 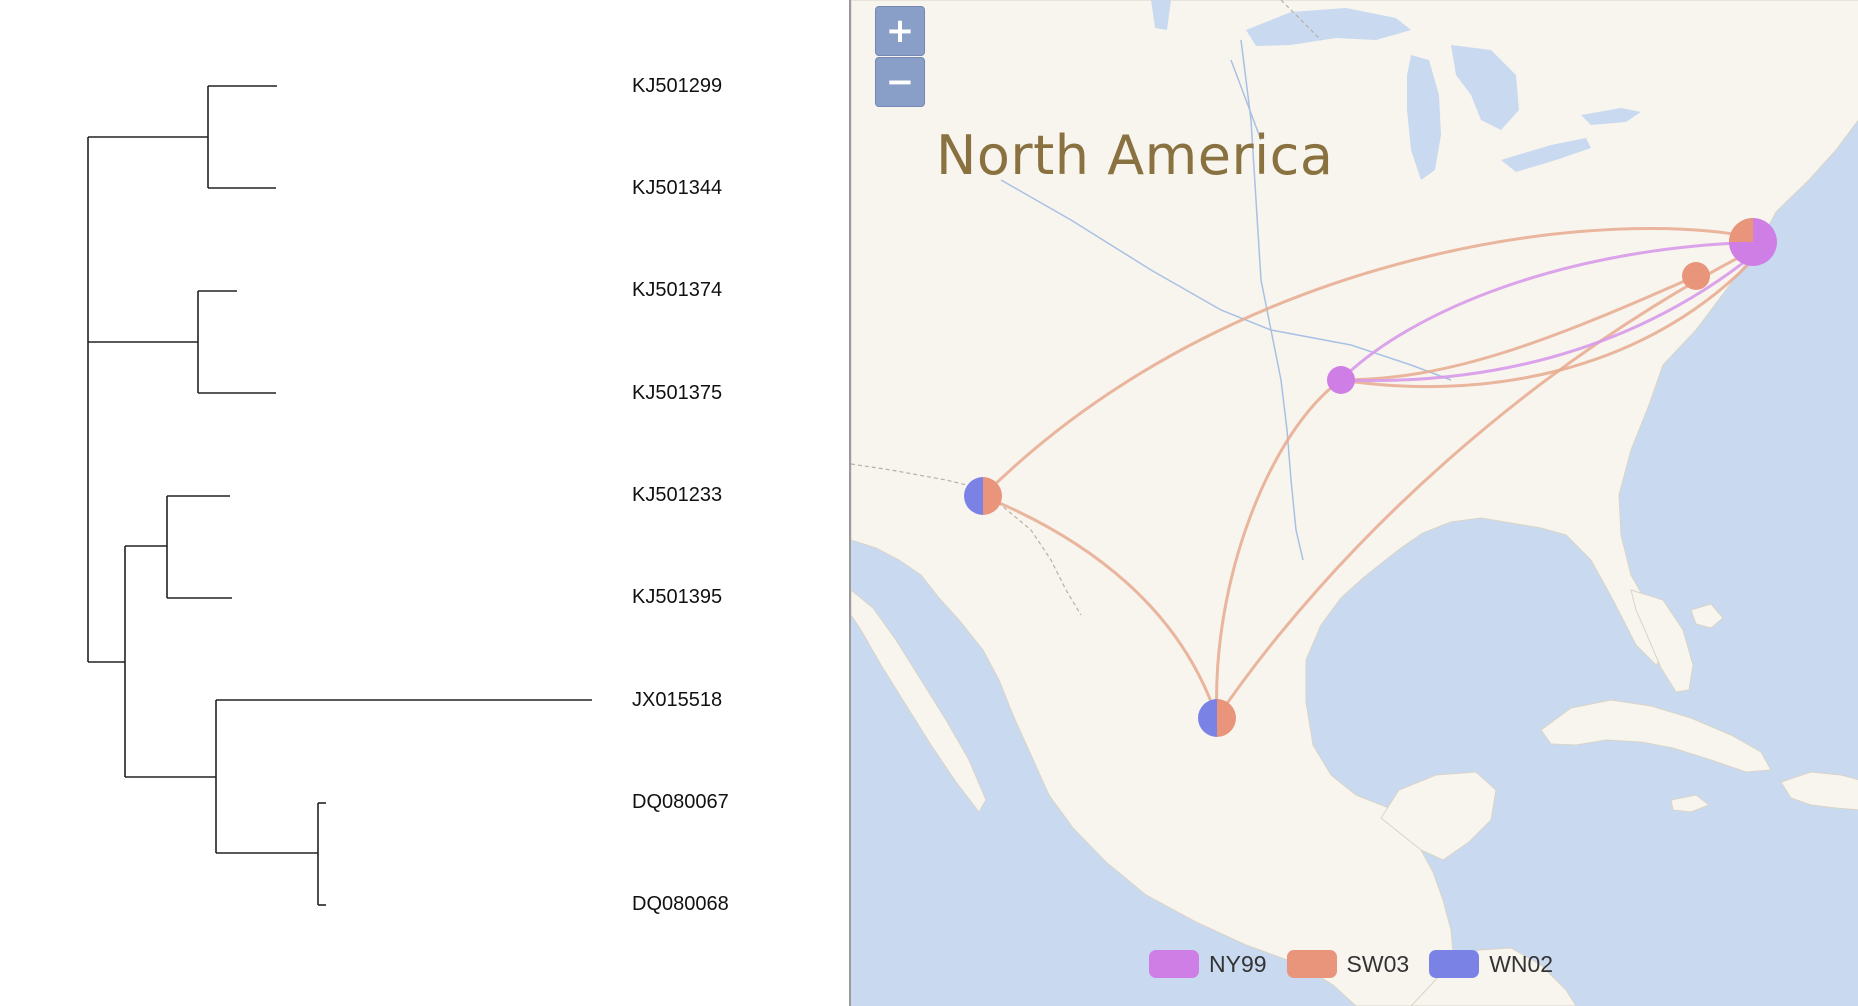 I want to click on location-marker-mexico, so click(x=1217, y=718).